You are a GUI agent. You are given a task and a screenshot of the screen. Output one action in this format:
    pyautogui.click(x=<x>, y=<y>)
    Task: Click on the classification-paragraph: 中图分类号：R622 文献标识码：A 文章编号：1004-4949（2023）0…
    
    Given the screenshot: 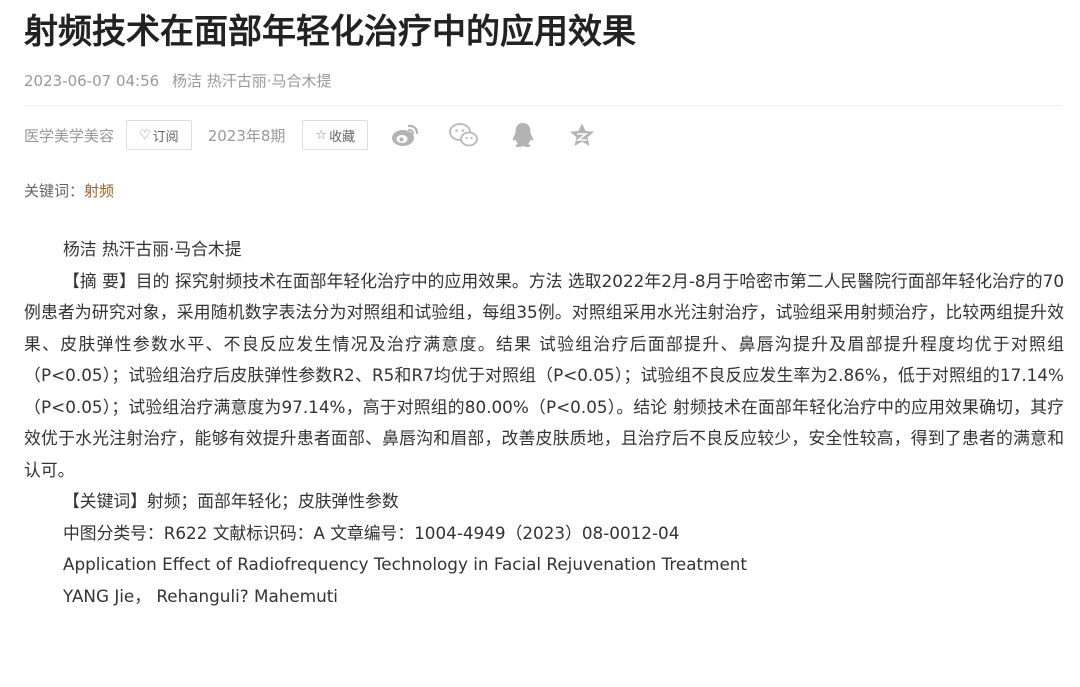 What is the action you would take?
    pyautogui.click(x=371, y=532)
    